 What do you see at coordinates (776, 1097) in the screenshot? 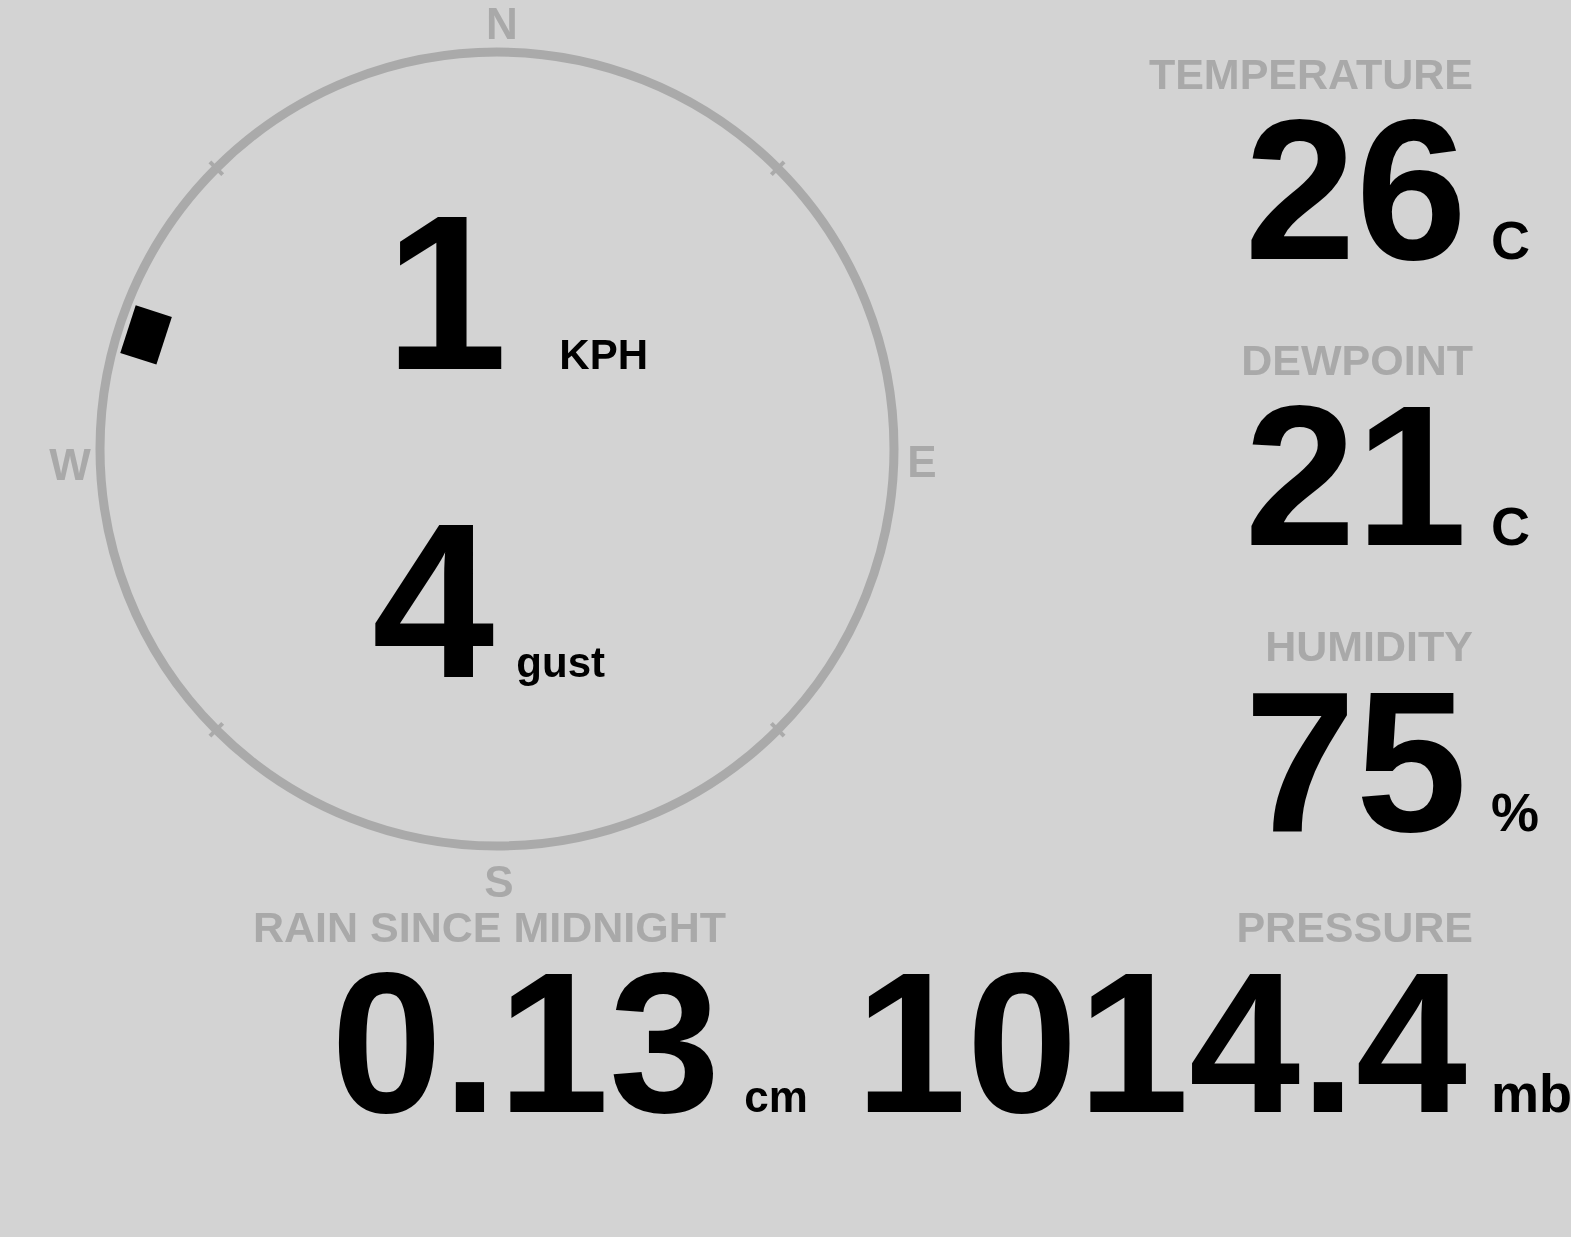
I see `rain-unit: cm` at bounding box center [776, 1097].